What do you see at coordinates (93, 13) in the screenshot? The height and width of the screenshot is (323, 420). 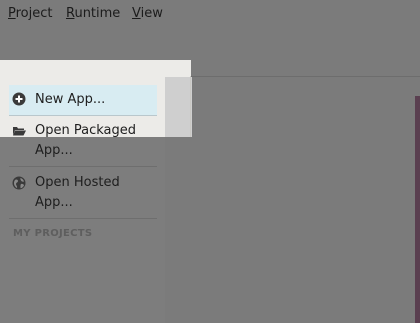 I see `menu-runtime: Runtime` at bounding box center [93, 13].